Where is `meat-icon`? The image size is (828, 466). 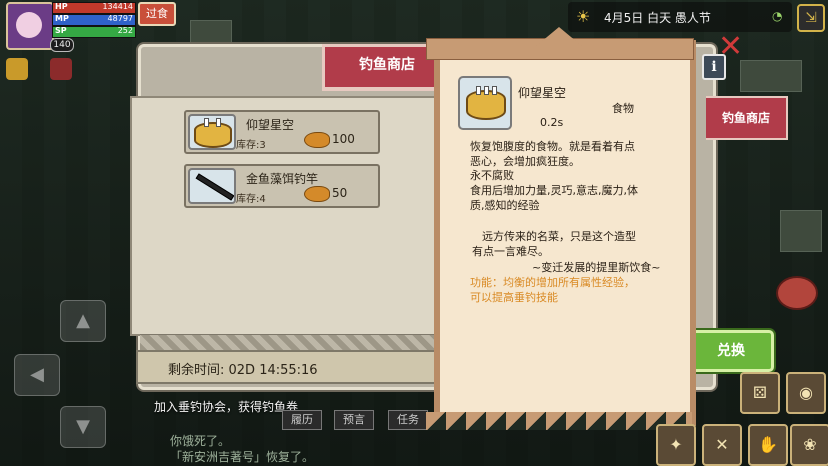
meat-icon is located at coordinates (797, 293).